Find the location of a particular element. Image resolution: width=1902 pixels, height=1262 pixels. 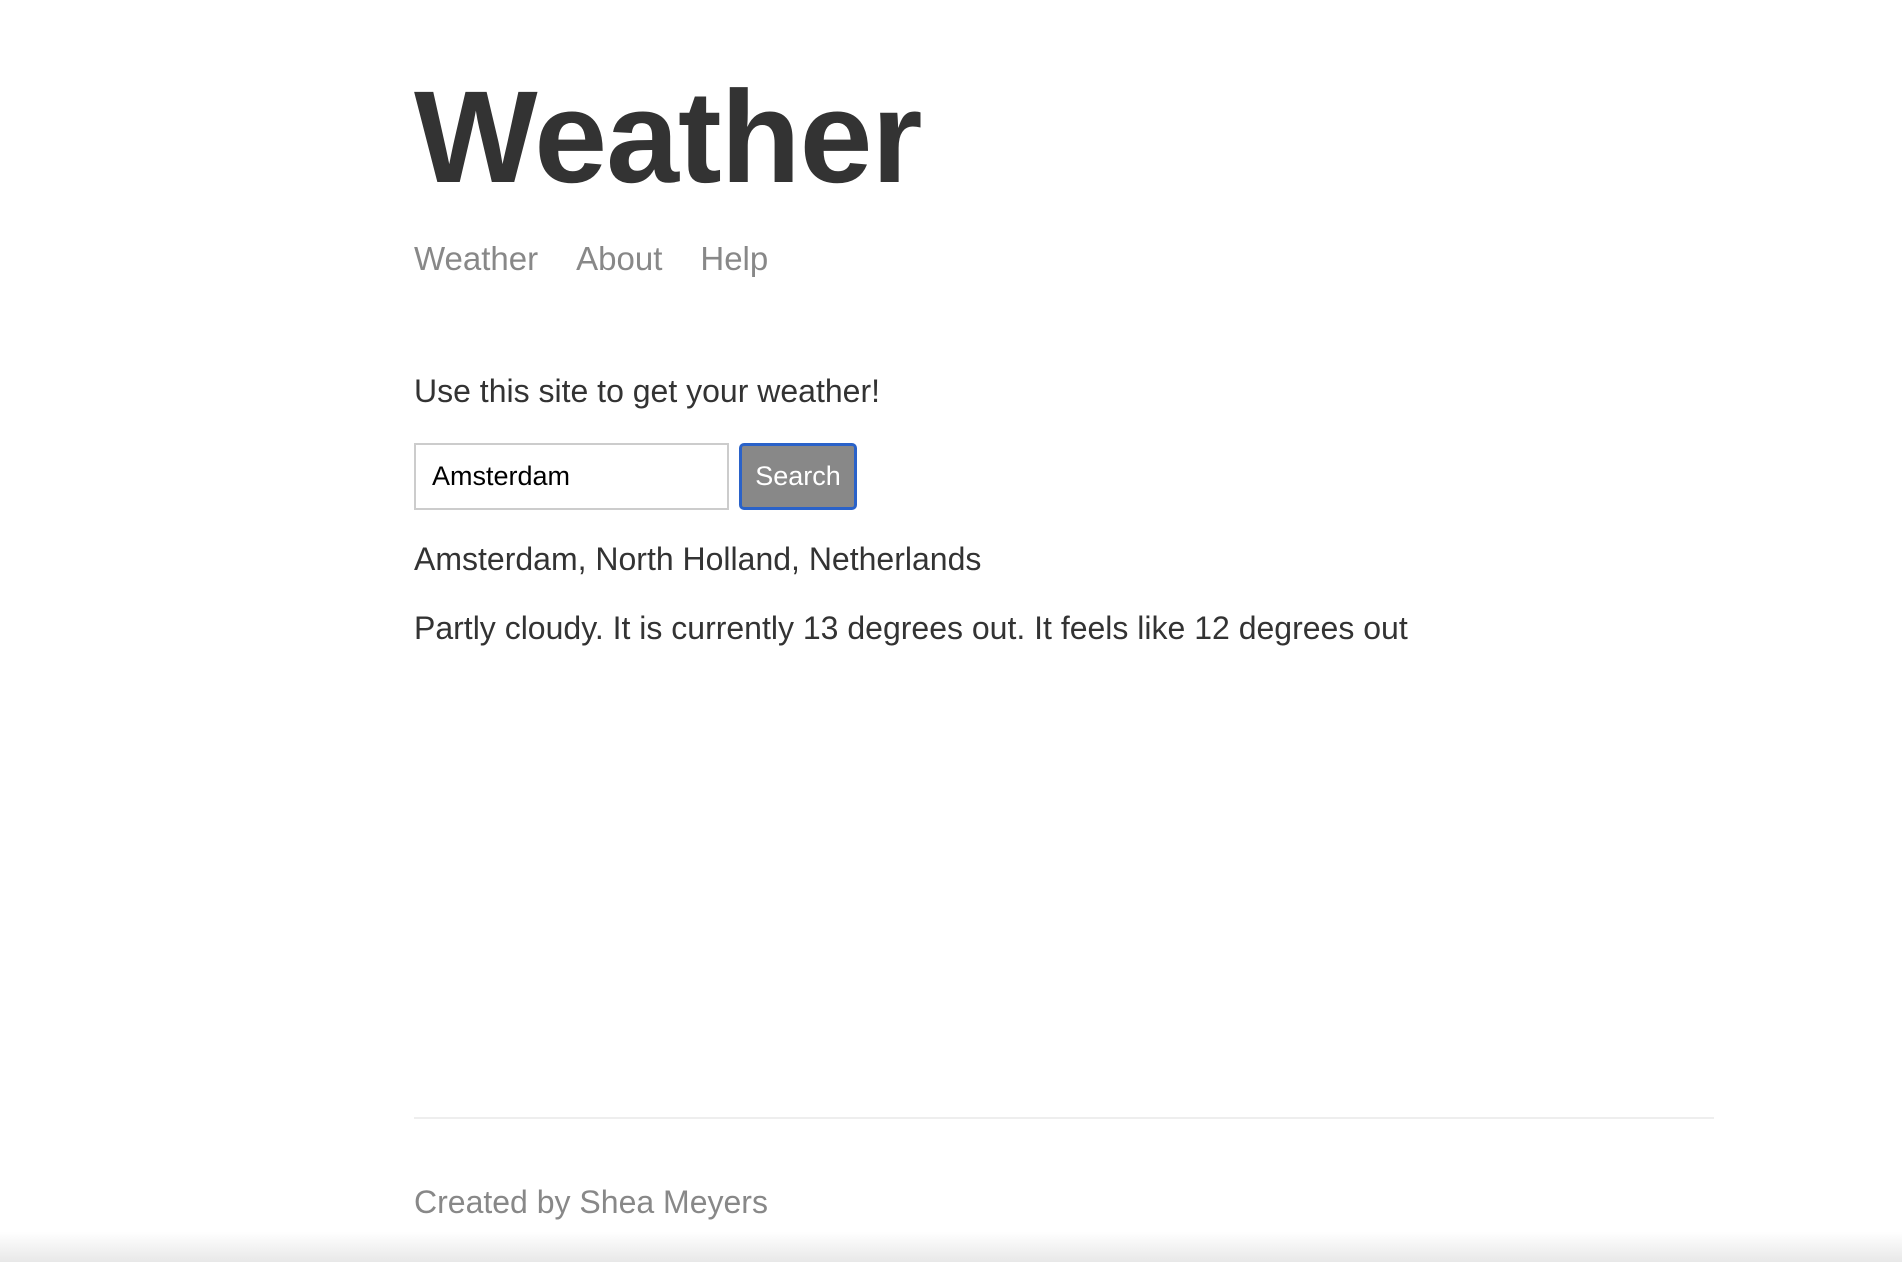

intro-text: Use this site to get your weather! is located at coordinates (647, 391).